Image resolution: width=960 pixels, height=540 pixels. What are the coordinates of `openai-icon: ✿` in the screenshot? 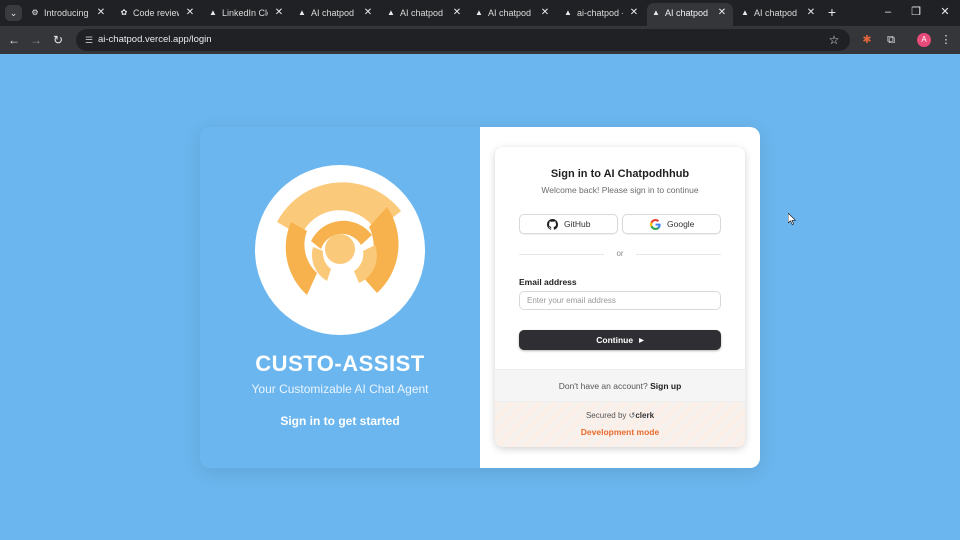 It's located at (124, 12).